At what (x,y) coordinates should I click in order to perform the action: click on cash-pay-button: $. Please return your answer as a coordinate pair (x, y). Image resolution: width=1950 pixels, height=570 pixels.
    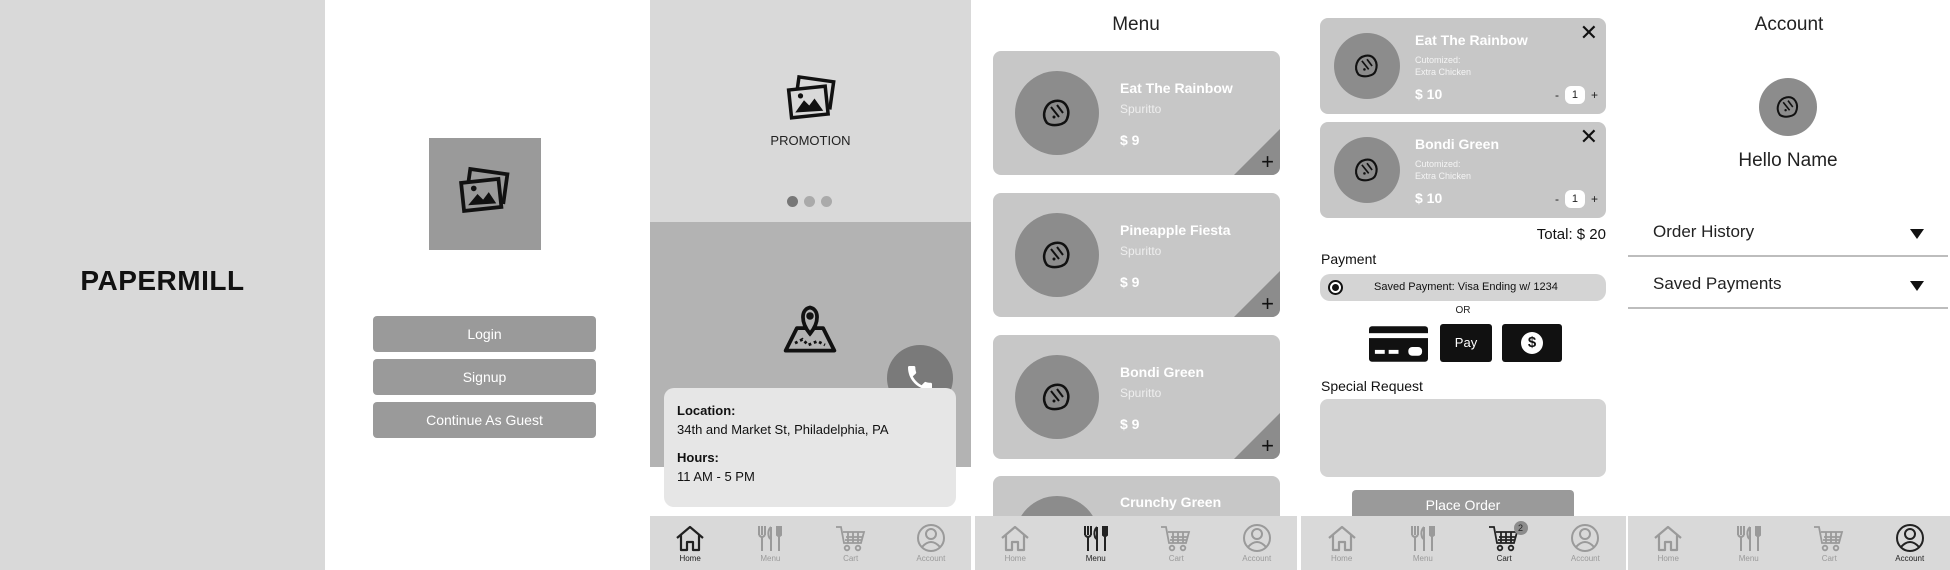
    Looking at the image, I should click on (1532, 343).